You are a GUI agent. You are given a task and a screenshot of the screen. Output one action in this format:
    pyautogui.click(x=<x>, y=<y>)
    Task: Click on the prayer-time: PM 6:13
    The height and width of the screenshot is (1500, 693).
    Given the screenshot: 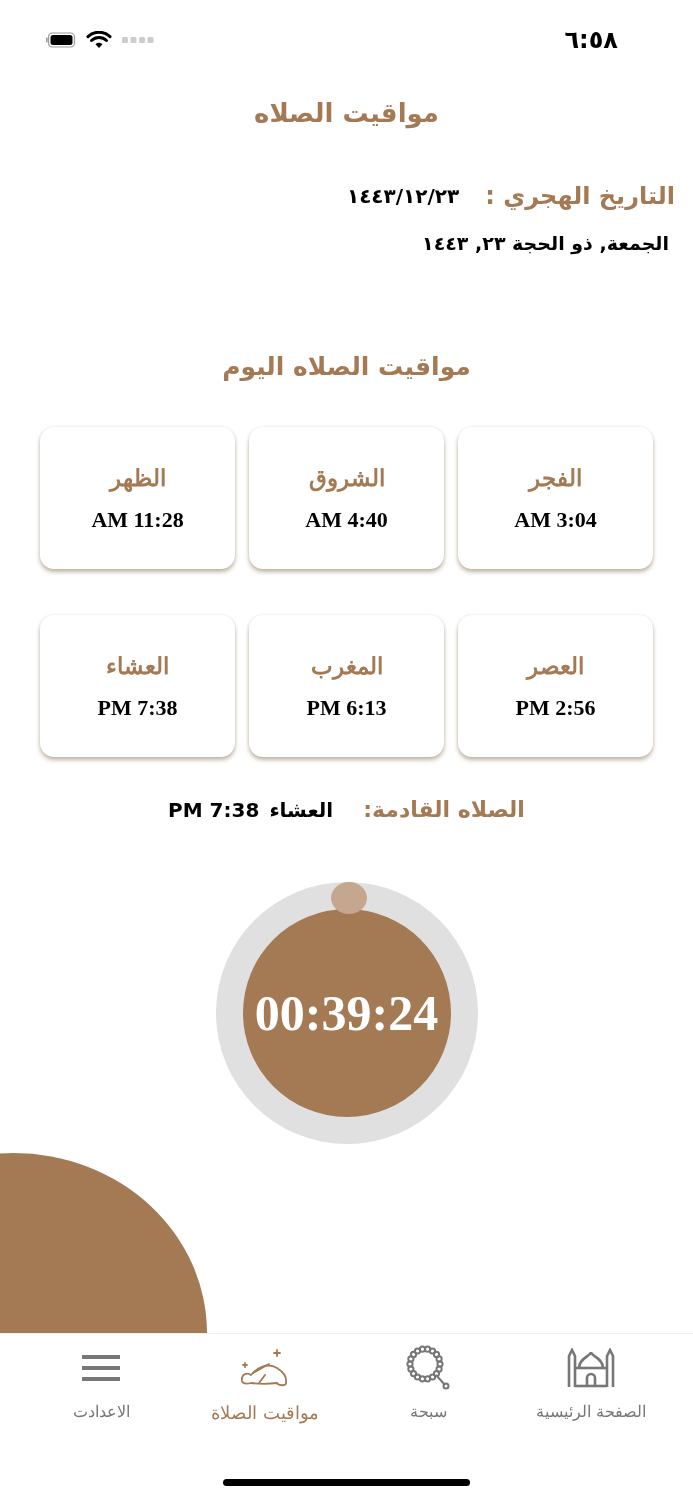 What is the action you would take?
    pyautogui.click(x=346, y=707)
    